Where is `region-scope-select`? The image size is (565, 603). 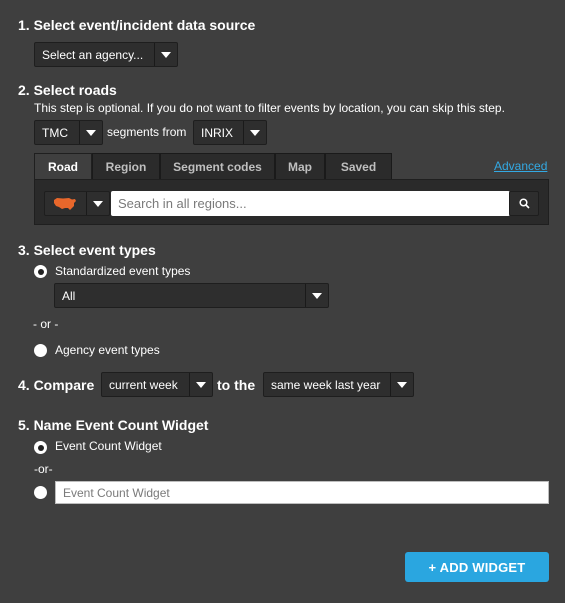
region-scope-select is located at coordinates (77, 203).